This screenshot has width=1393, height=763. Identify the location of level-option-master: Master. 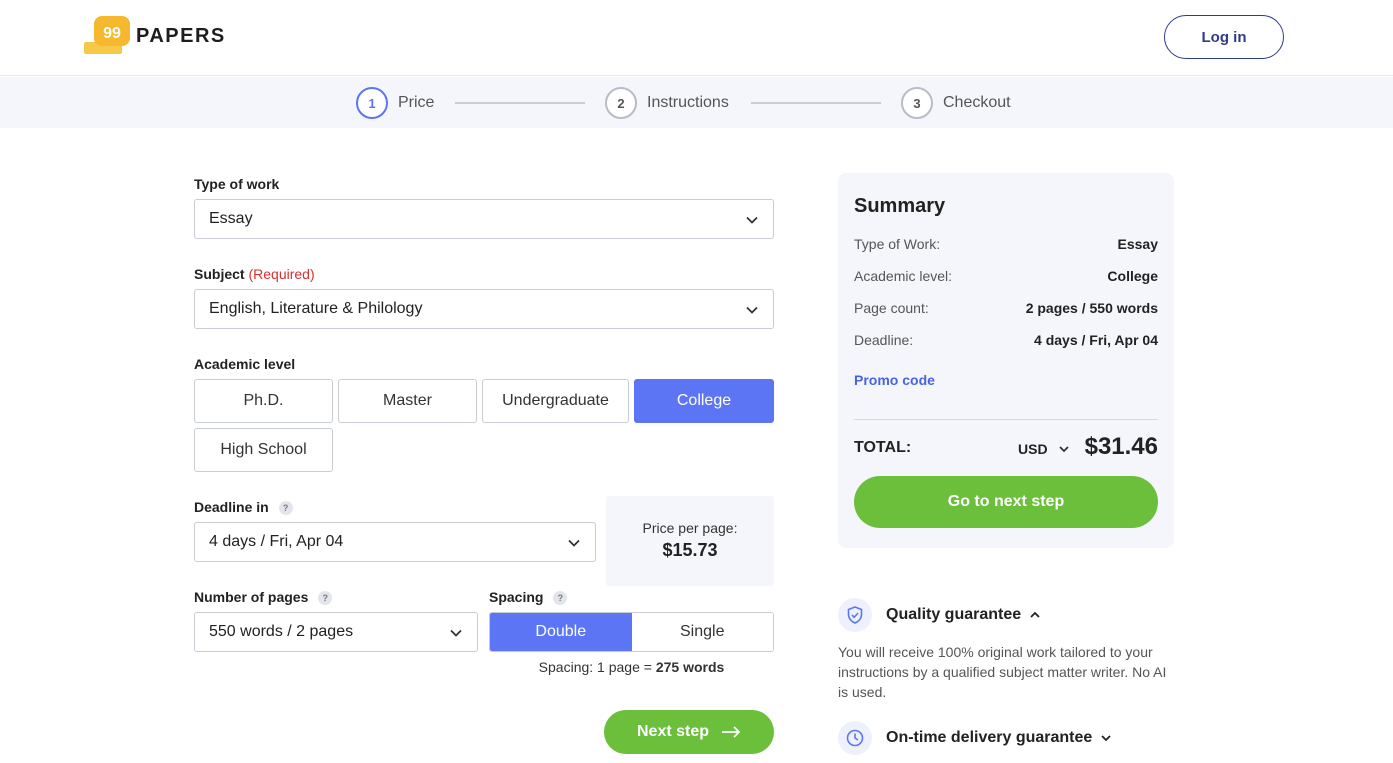
(407, 401).